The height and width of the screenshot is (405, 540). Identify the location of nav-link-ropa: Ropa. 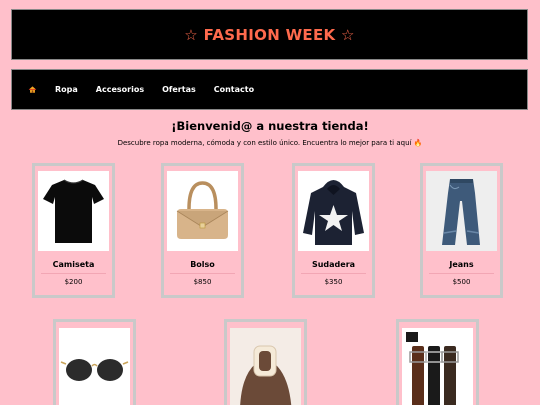
(66, 89).